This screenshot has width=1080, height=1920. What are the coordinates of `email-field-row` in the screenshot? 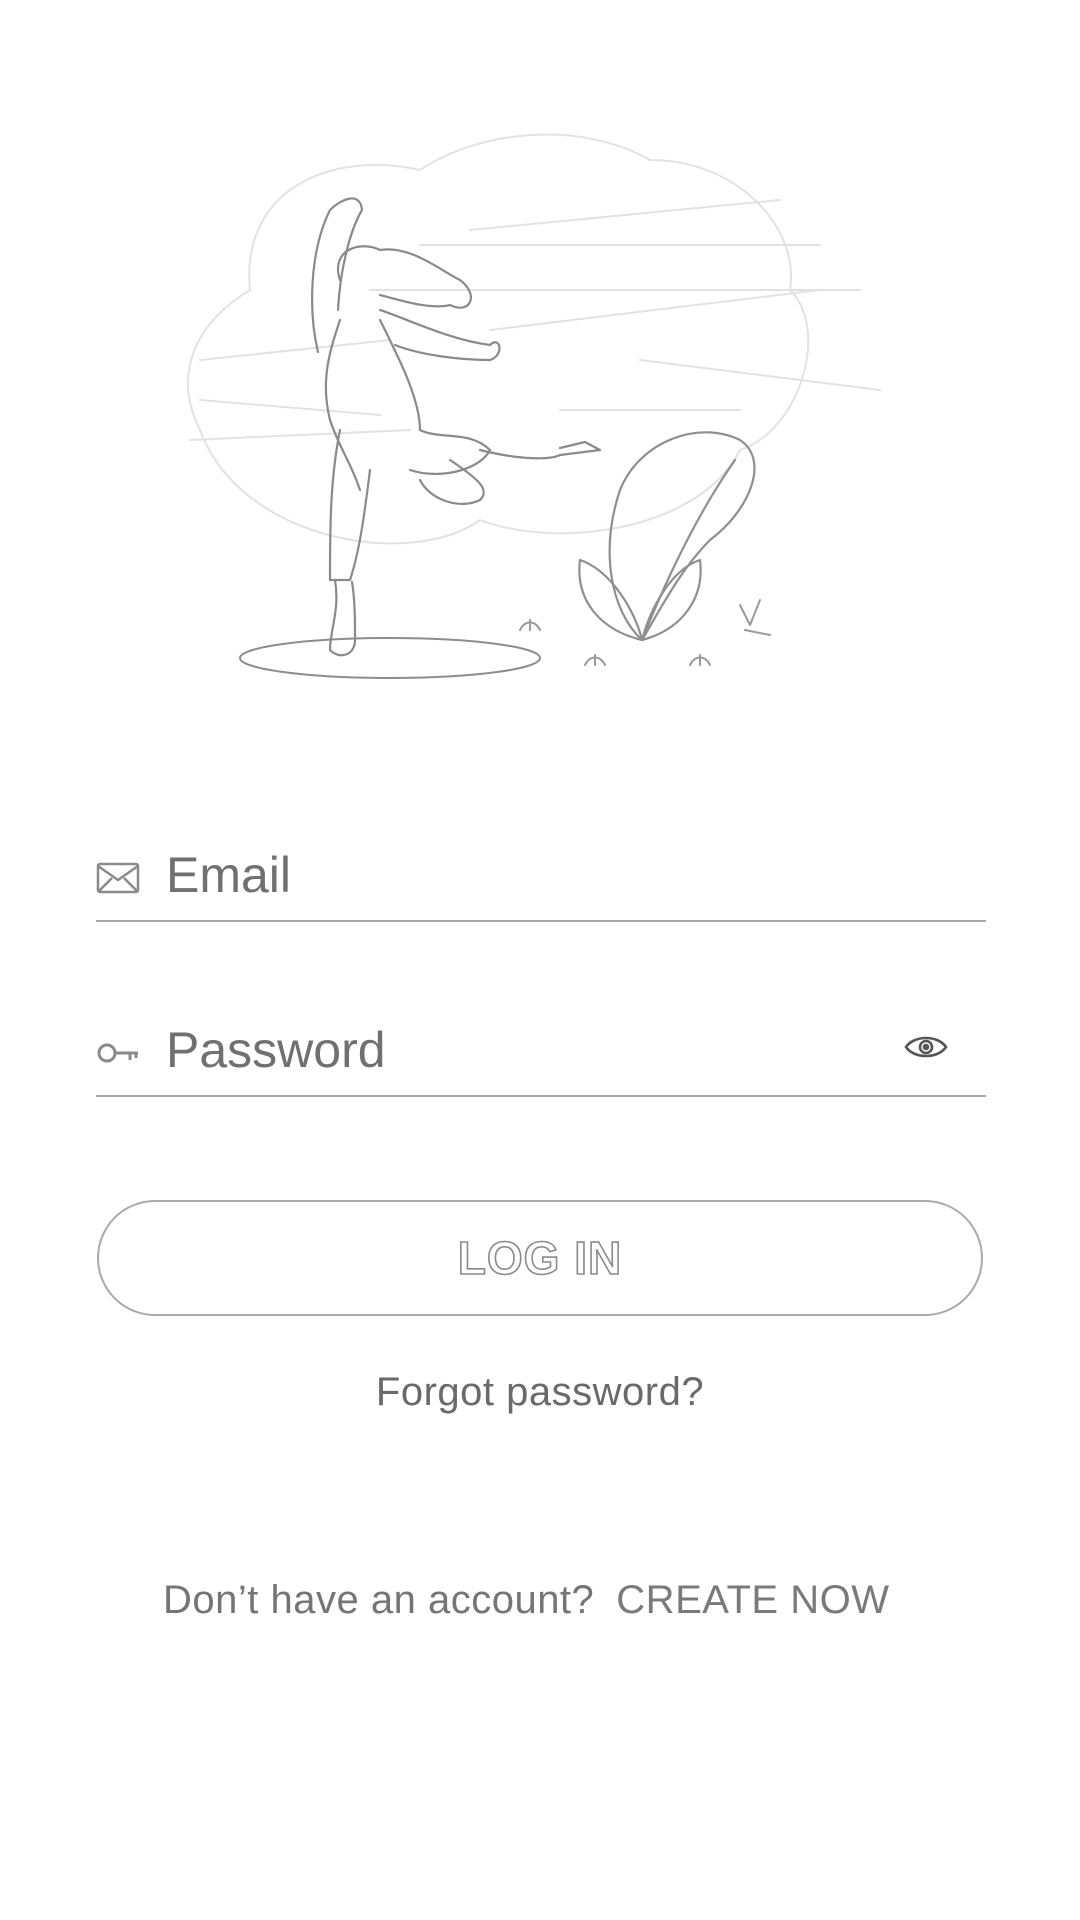 It's located at (541, 876).